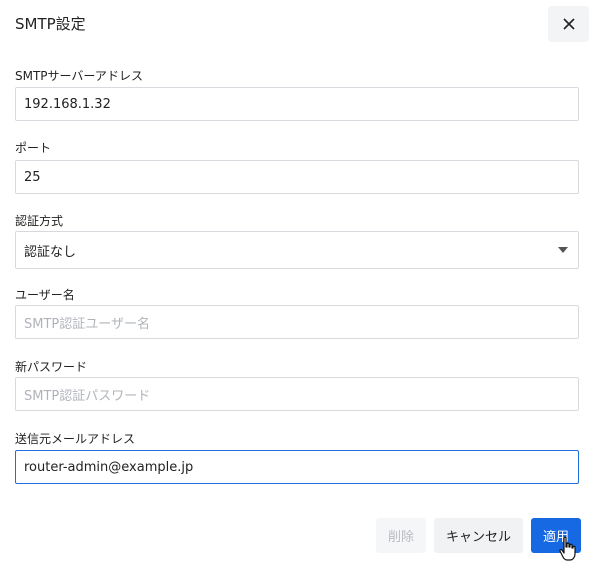 The height and width of the screenshot is (568, 597). Describe the element at coordinates (45, 295) in the screenshot. I see `username-label: ユーザー名` at that location.